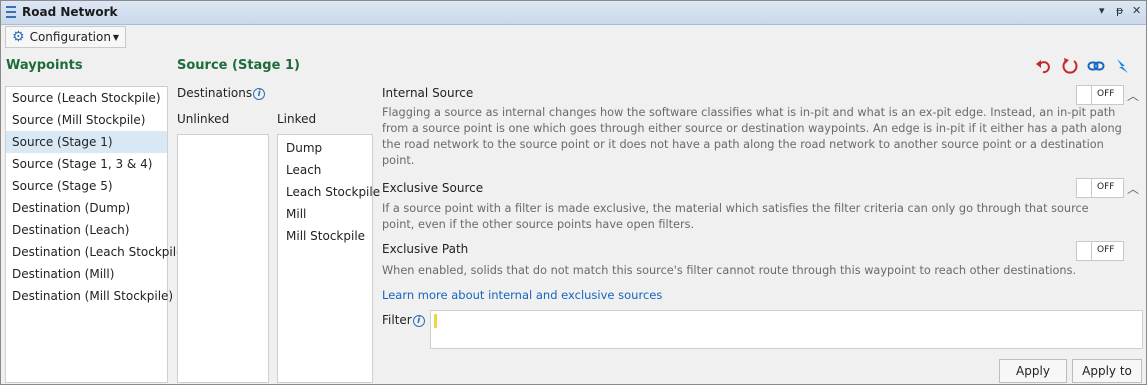 The width and height of the screenshot is (1147, 385). What do you see at coordinates (115, 37) in the screenshot?
I see `chevron-down-icon: ▼` at bounding box center [115, 37].